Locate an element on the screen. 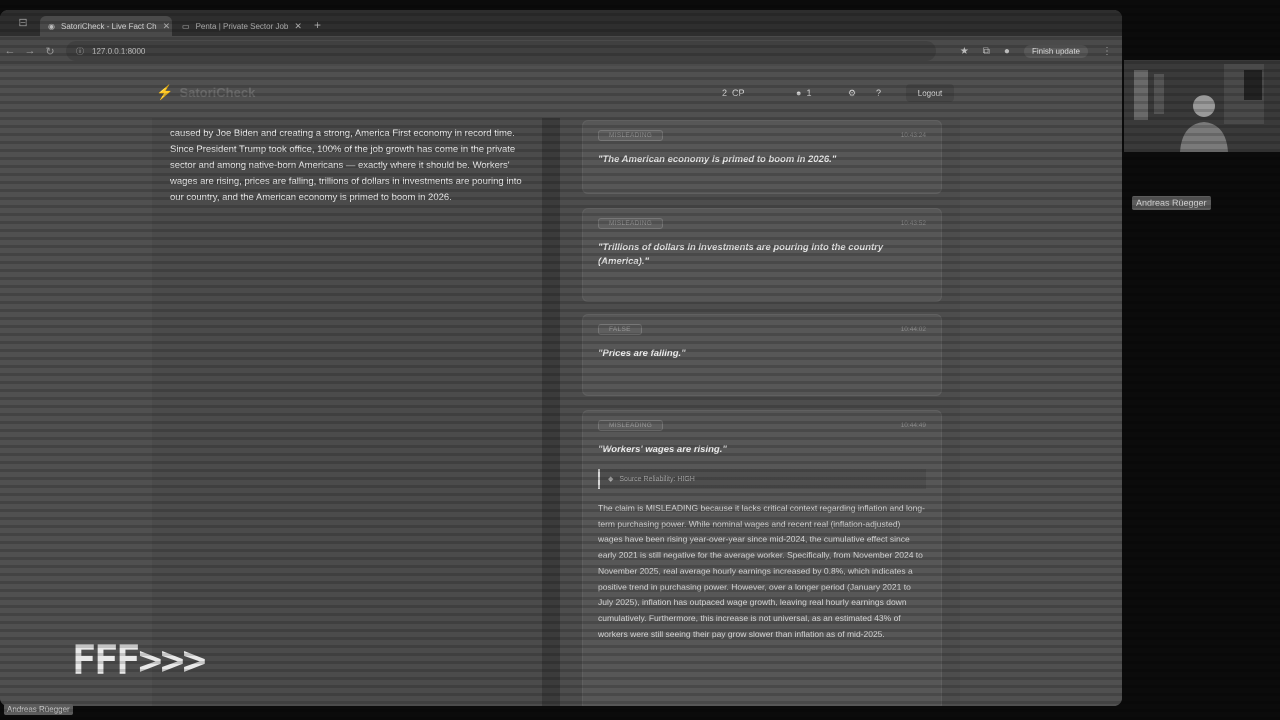 Image resolution: width=1280 pixels, height=720 pixels. extensions-icon: ⧉ is located at coordinates (986, 51).